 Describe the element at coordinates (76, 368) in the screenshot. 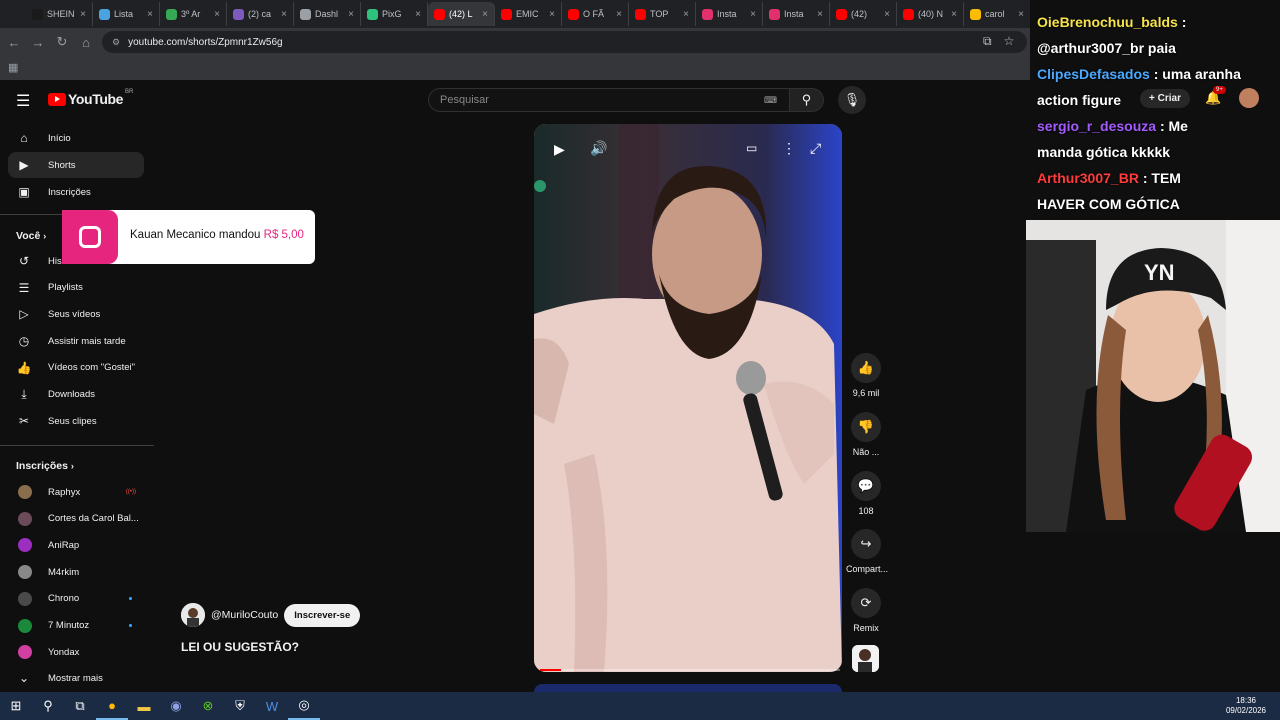

I see `sidebar-item: 👍 Vídeos com "Gostei"` at that location.